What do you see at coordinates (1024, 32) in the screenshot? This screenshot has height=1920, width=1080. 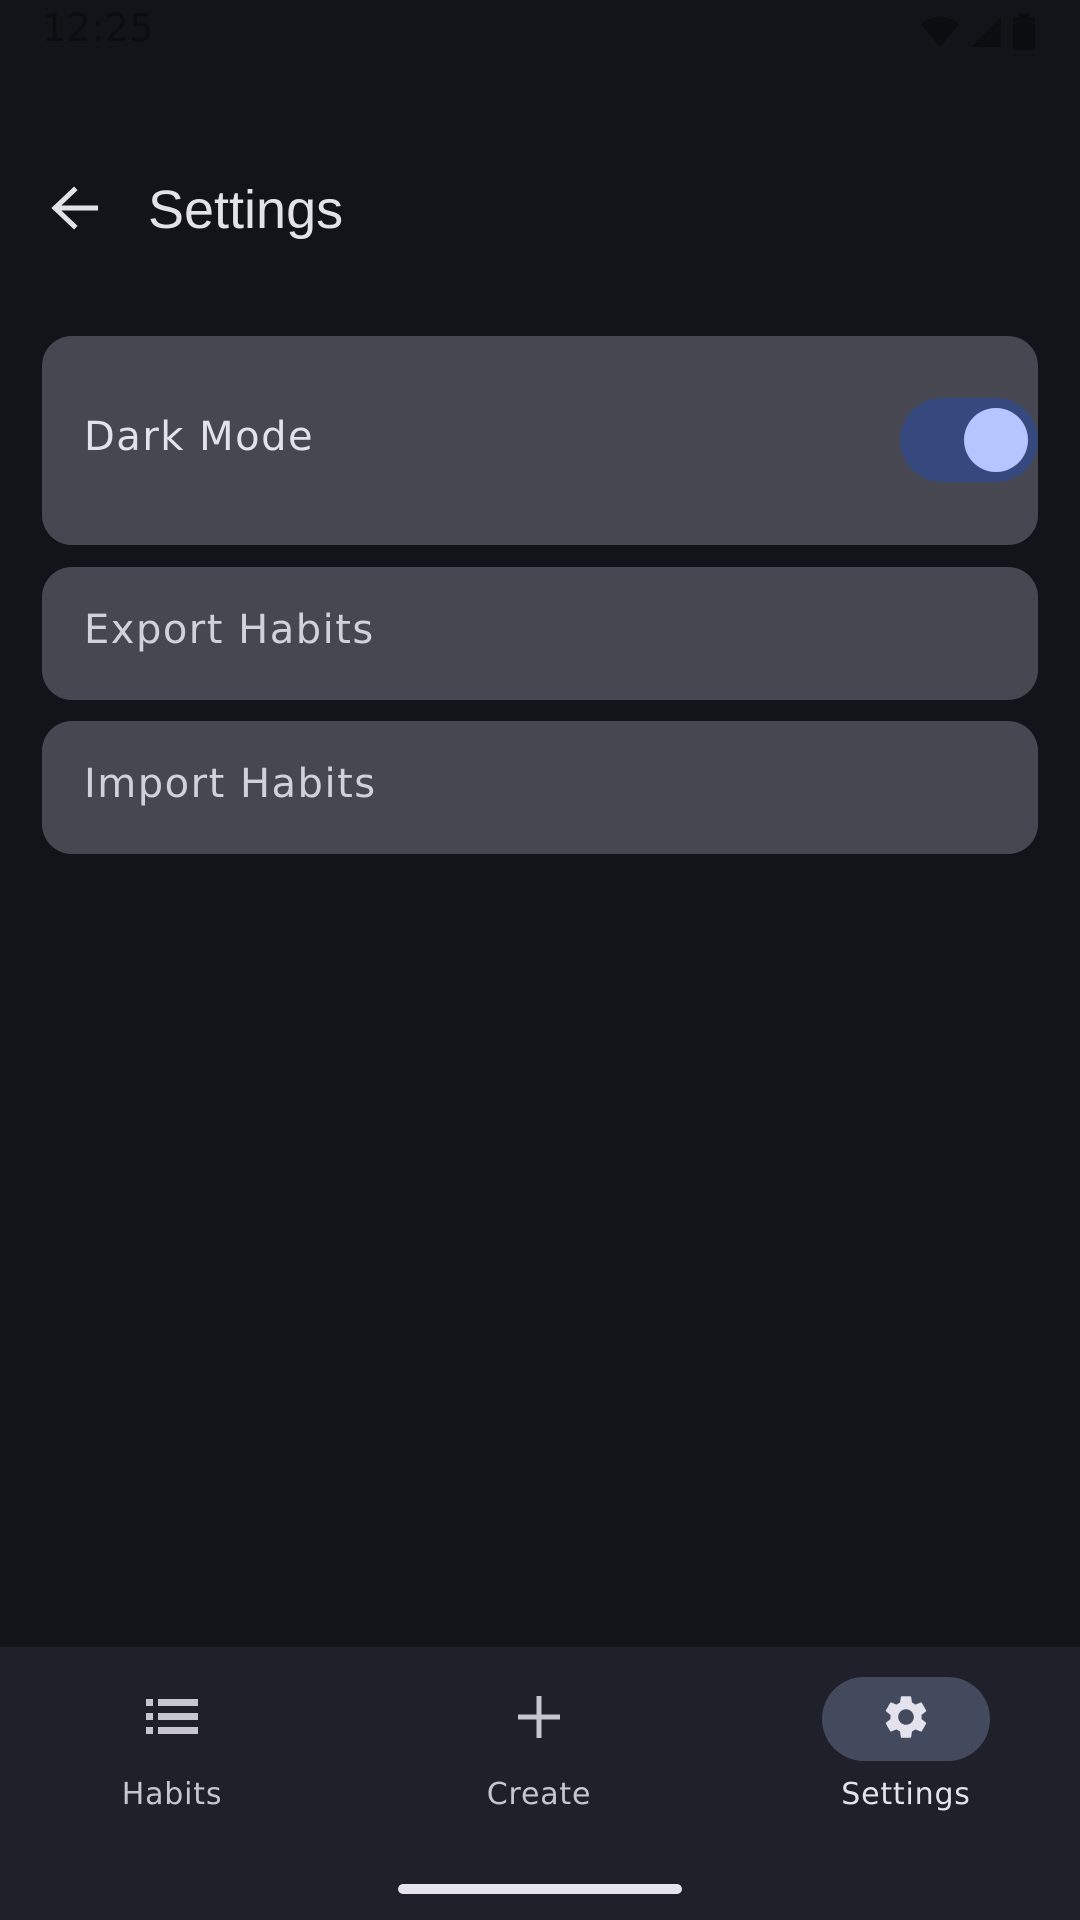 I see `battery-icon` at bounding box center [1024, 32].